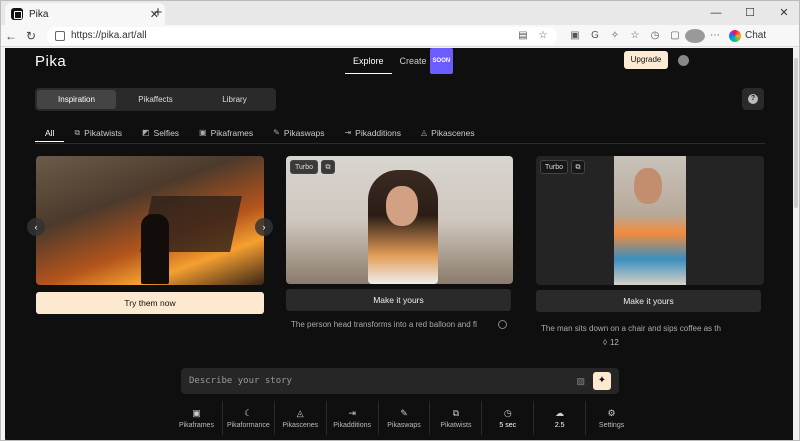 Image resolution: width=800 pixels, height=441 pixels. Describe the element at coordinates (98, 133) in the screenshot. I see `category-pikatwists: ⧉ Pikatwists` at that location.